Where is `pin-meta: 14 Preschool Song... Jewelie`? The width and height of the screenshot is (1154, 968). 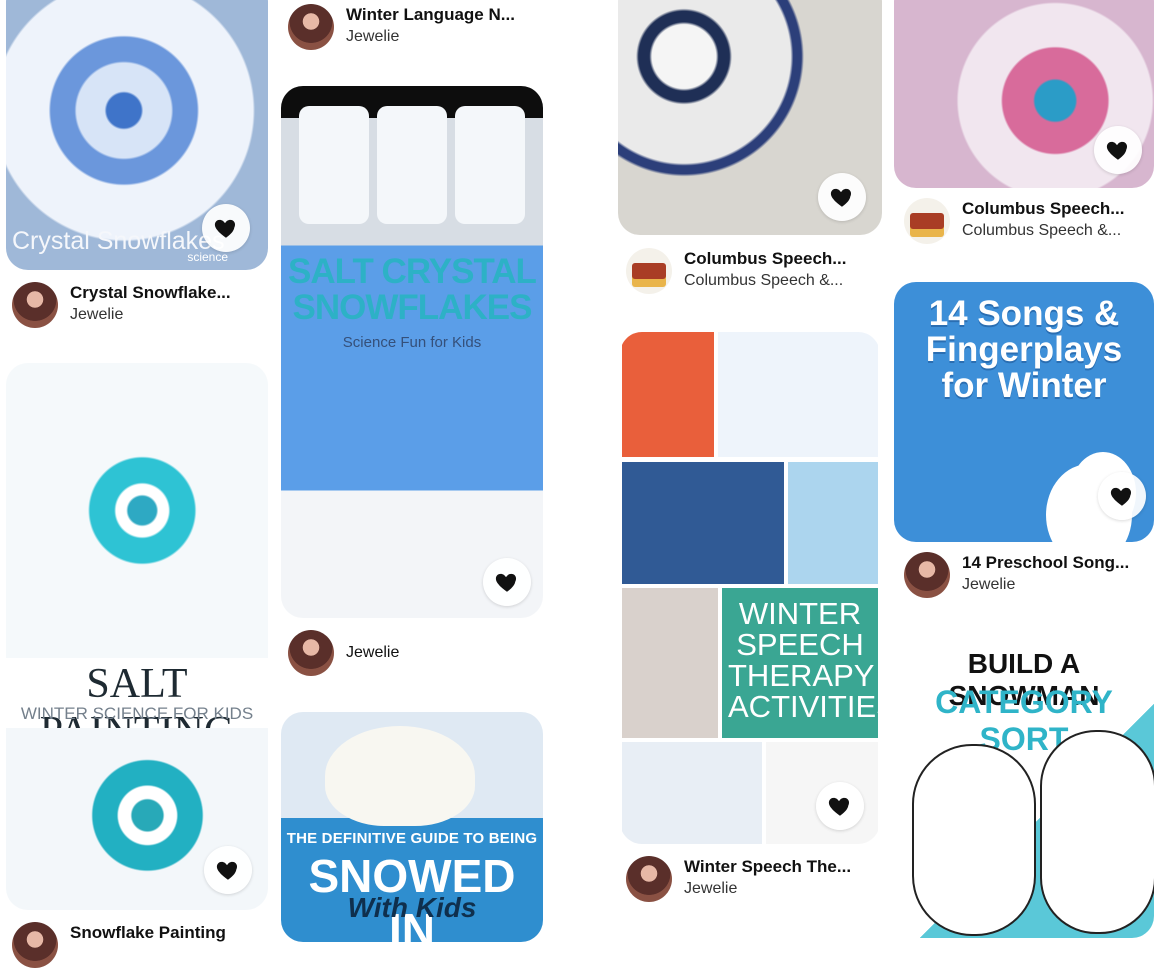 pin-meta: 14 Preschool Song... Jewelie is located at coordinates (1016, 575).